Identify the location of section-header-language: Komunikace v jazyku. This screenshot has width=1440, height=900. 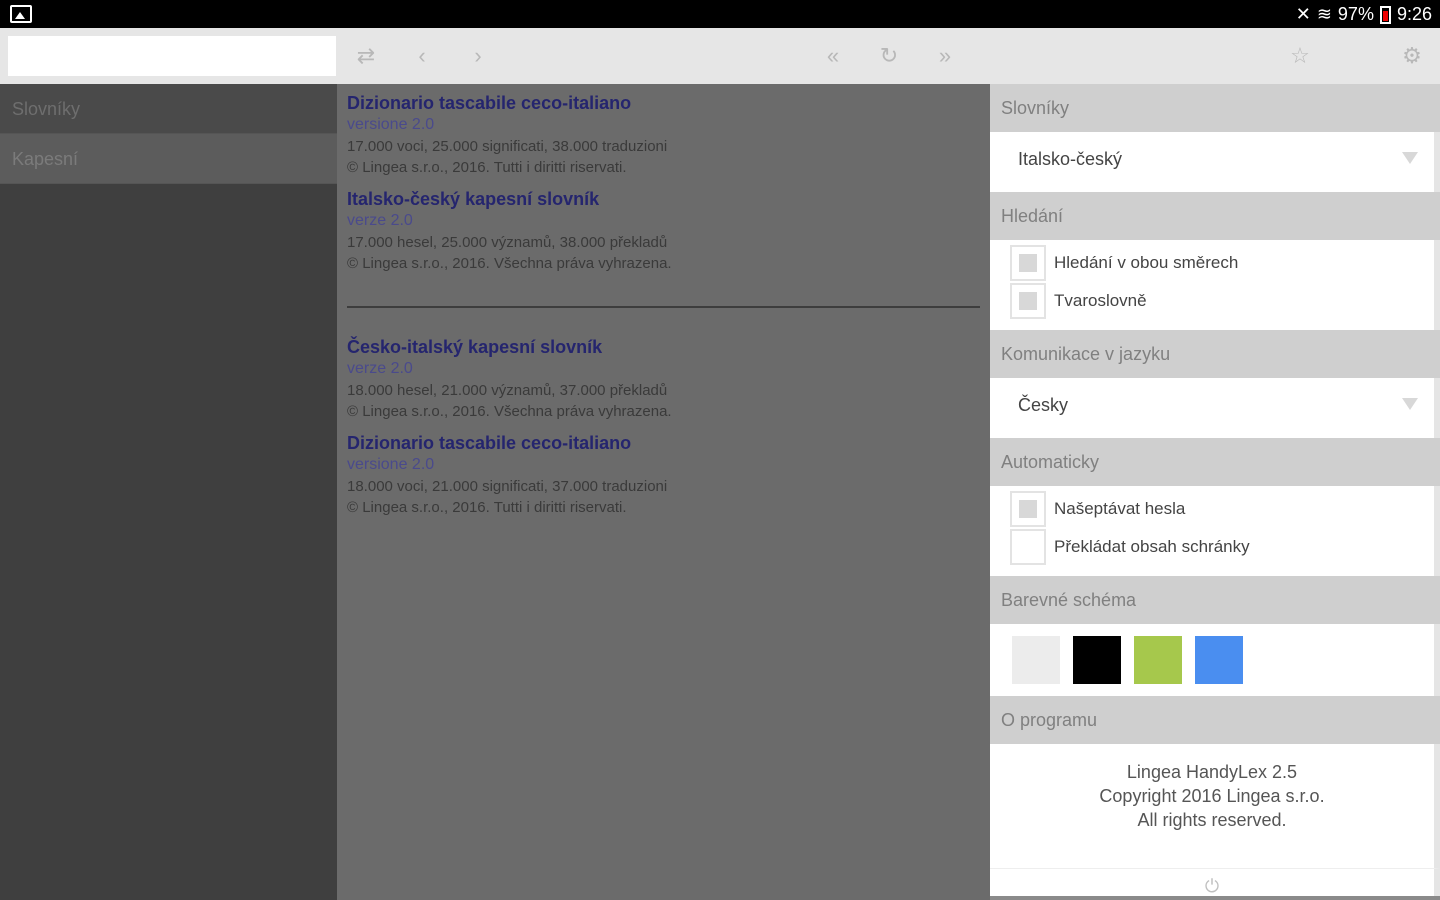
(1215, 354).